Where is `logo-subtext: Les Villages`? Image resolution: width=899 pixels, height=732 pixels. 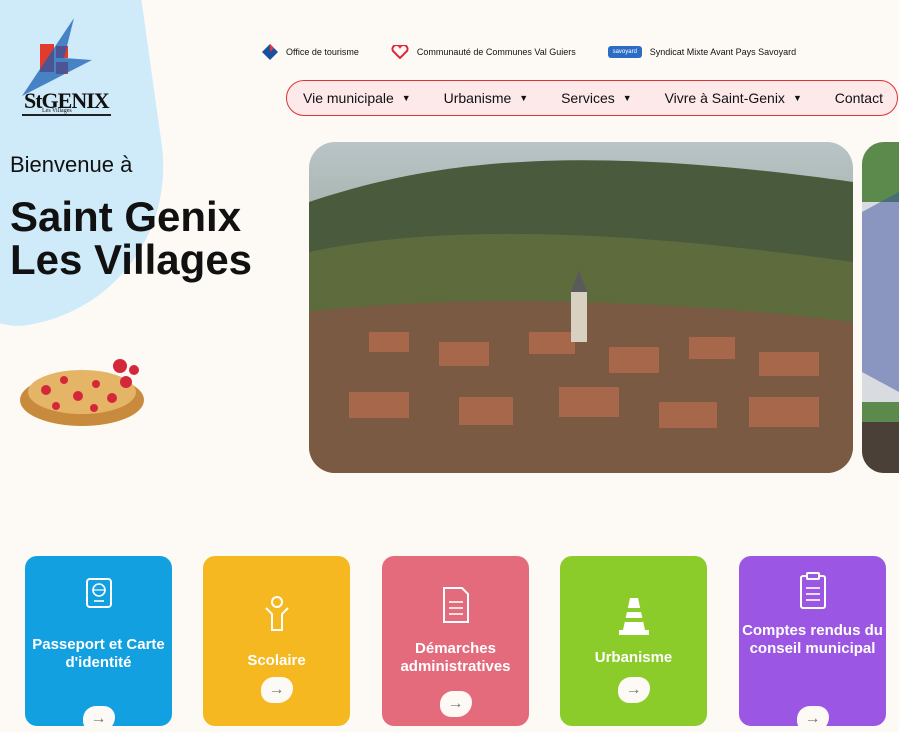 logo-subtext: Les Villages is located at coordinates (57, 111).